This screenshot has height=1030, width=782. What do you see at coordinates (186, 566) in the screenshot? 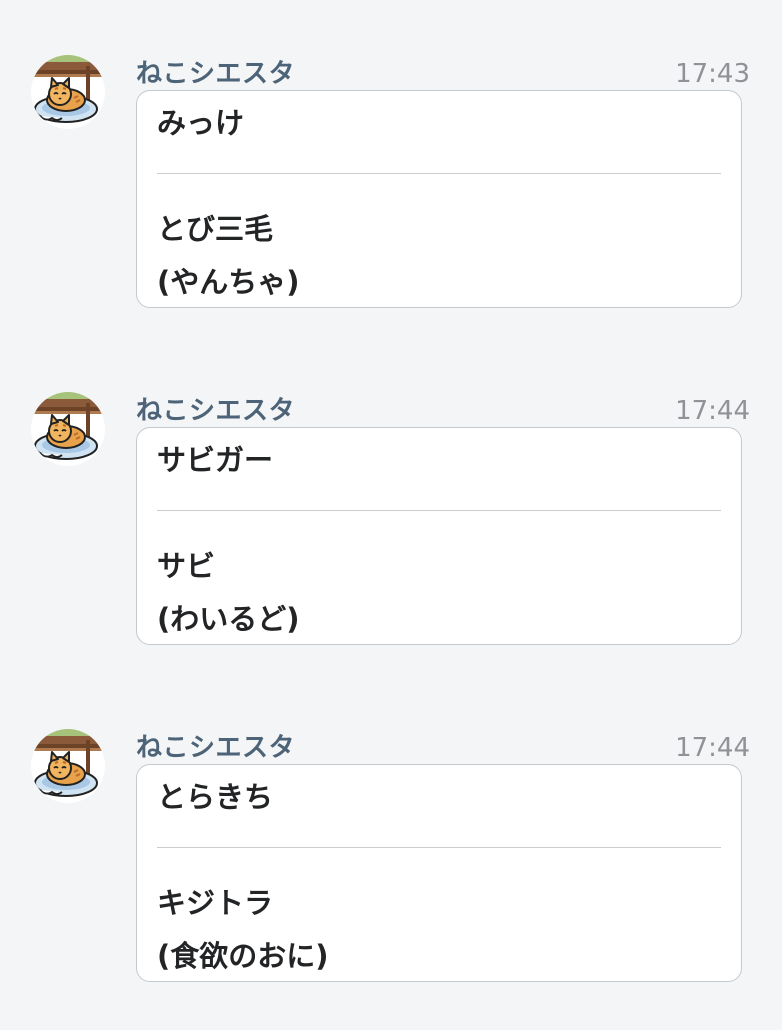
I see `cat-breed: サビ` at bounding box center [186, 566].